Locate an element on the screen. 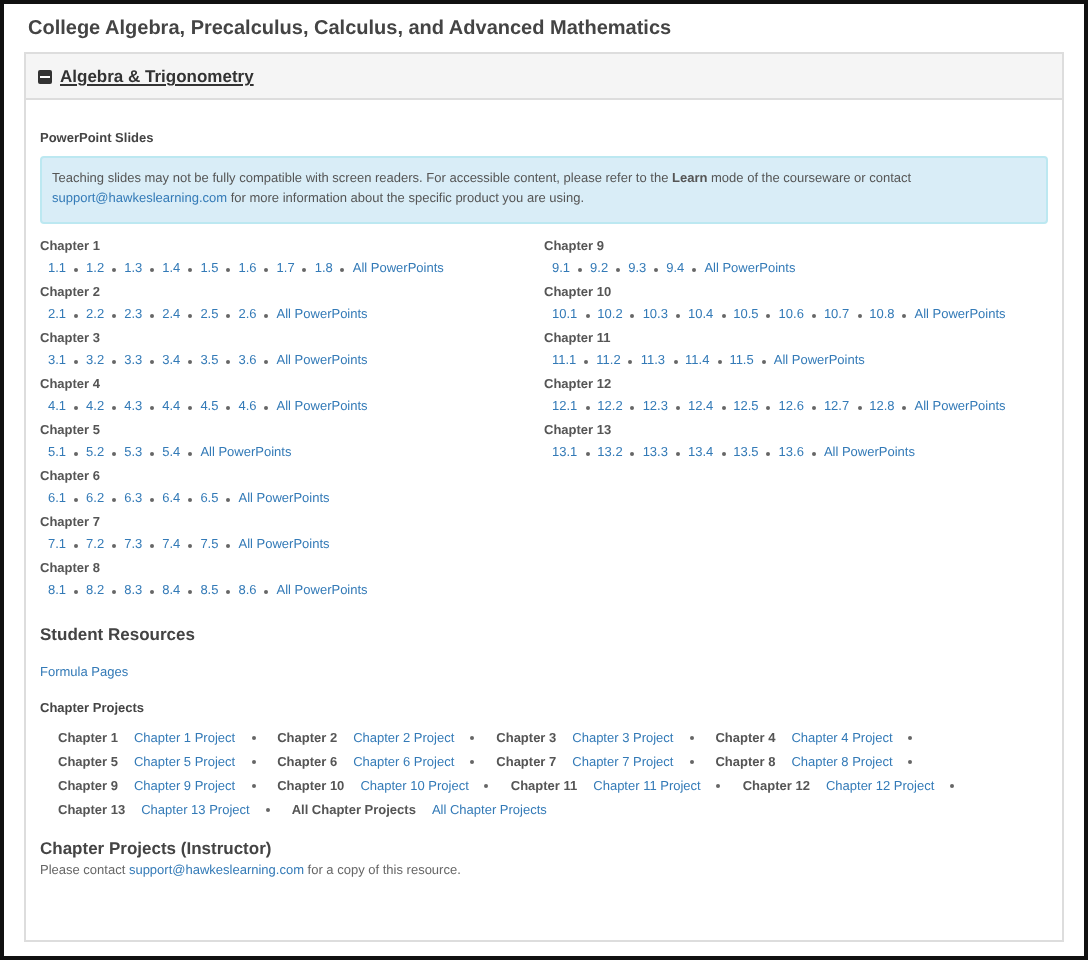  section-heading: Chapter Projects (Instructor) is located at coordinates (157, 848).